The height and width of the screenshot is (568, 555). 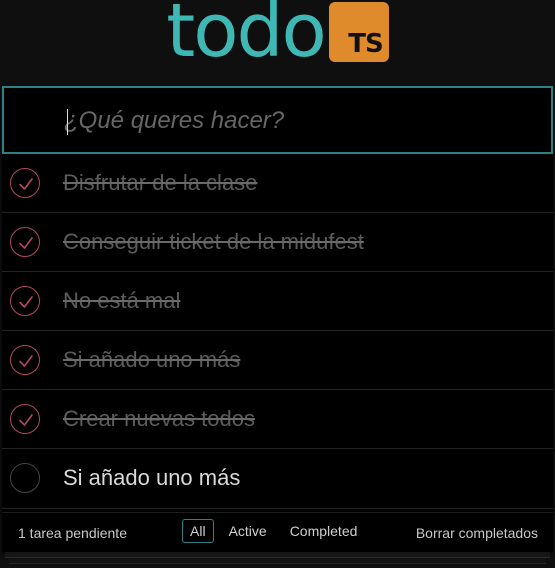 I want to click on new-todo-box, so click(x=277, y=120).